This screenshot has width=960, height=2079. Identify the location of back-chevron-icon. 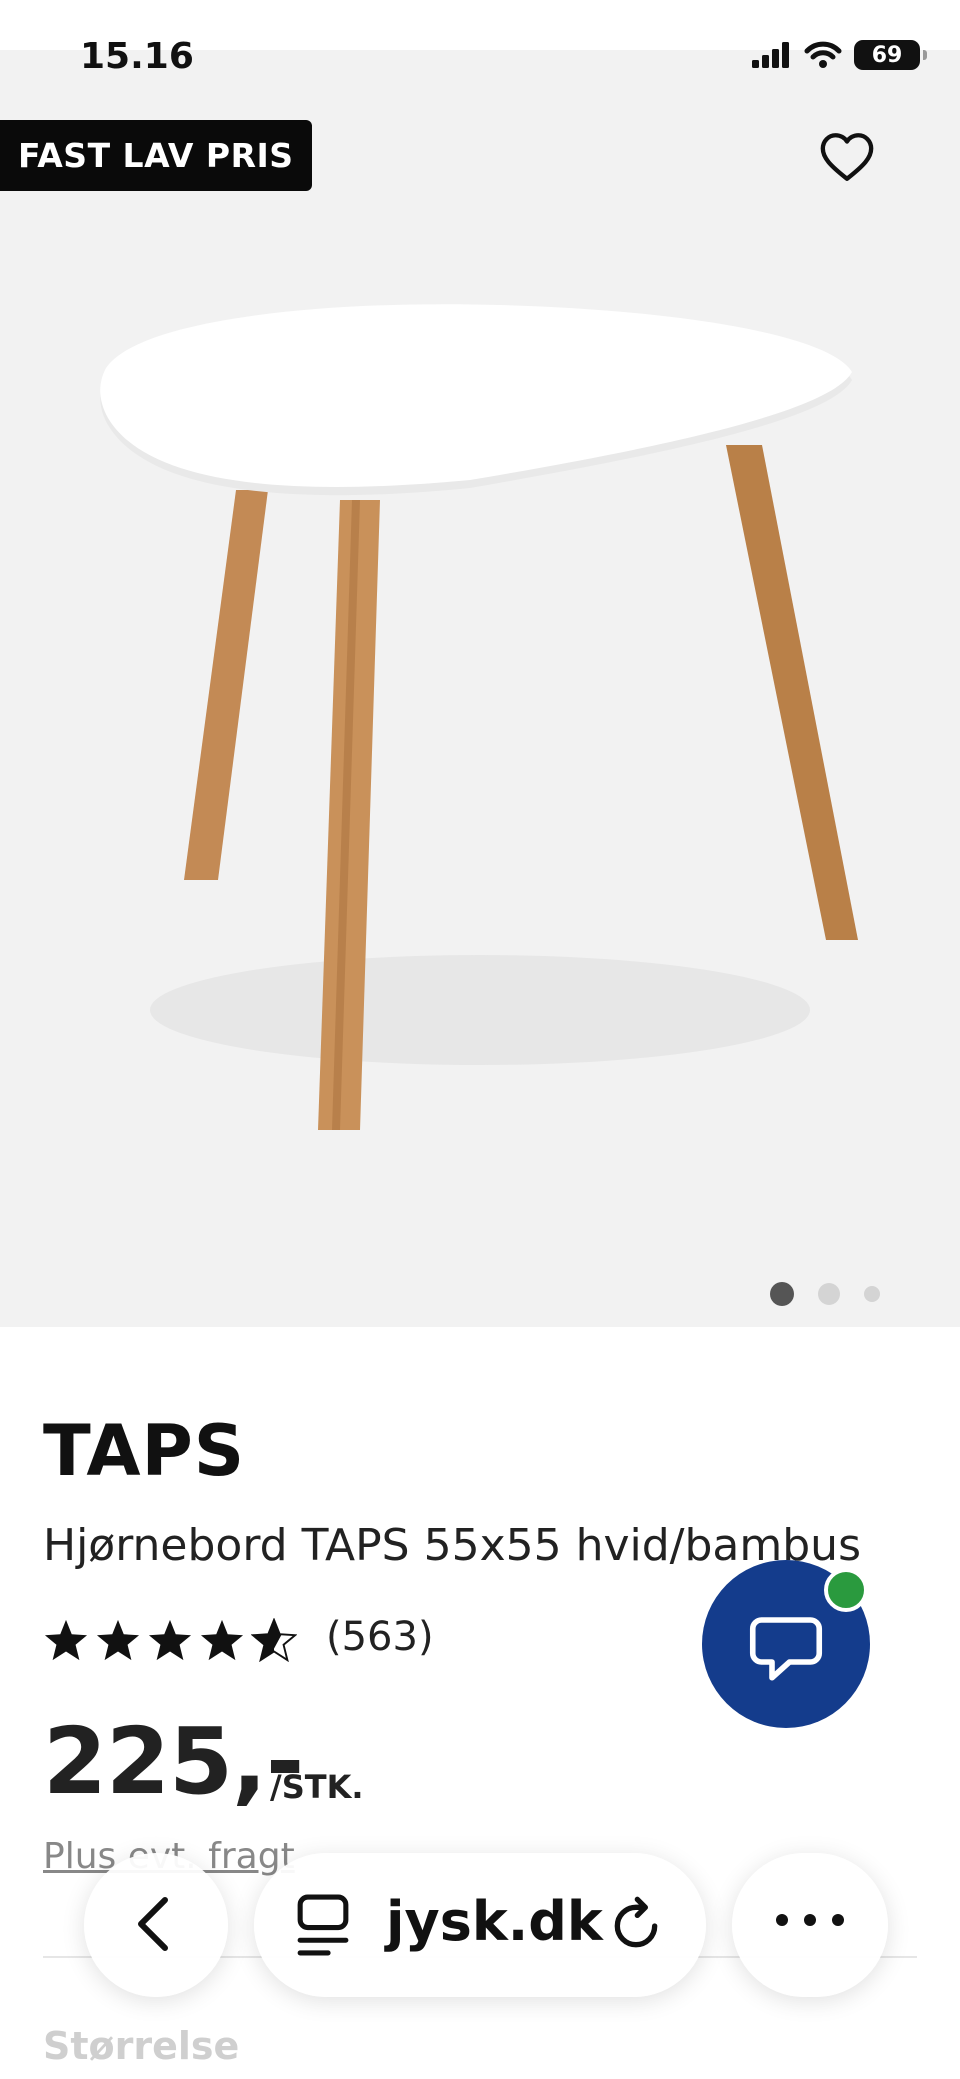
(153, 1924).